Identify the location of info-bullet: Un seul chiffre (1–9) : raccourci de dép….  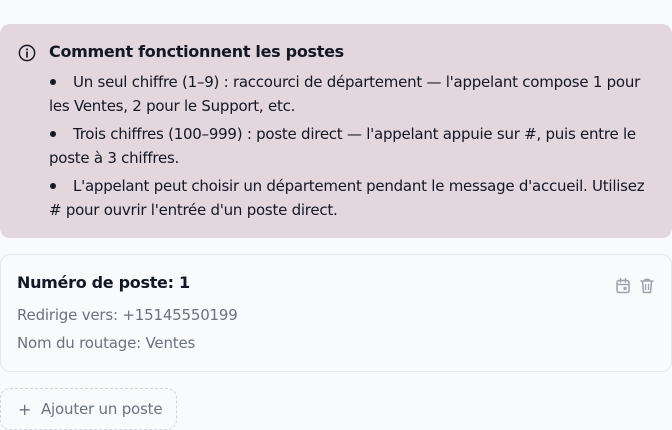
(345, 94).